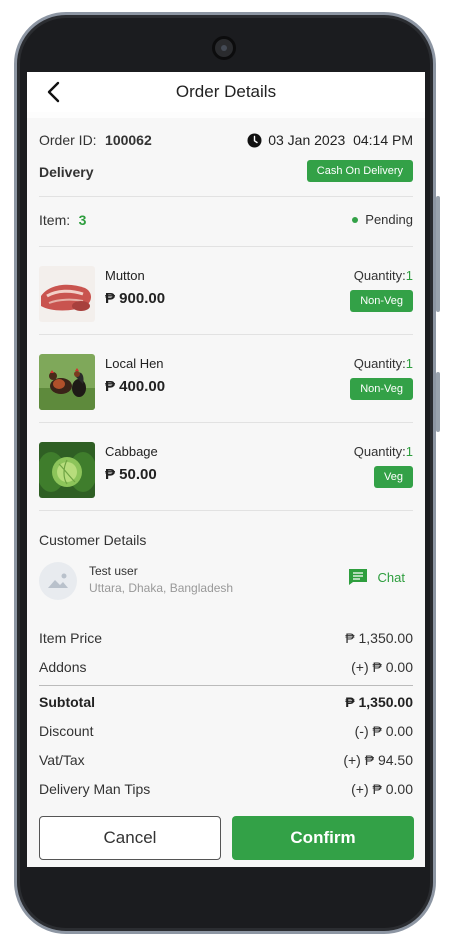  What do you see at coordinates (226, 295) in the screenshot?
I see `order-item: Mutton ₱ 900.00 Quantity:1 Non-Veg` at bounding box center [226, 295].